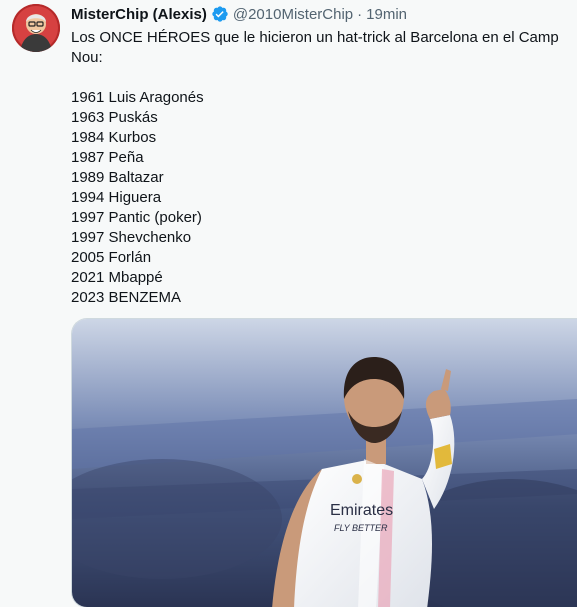 This screenshot has width=577, height=607. I want to click on jersey-sponsor-text: Emirates, so click(361, 510).